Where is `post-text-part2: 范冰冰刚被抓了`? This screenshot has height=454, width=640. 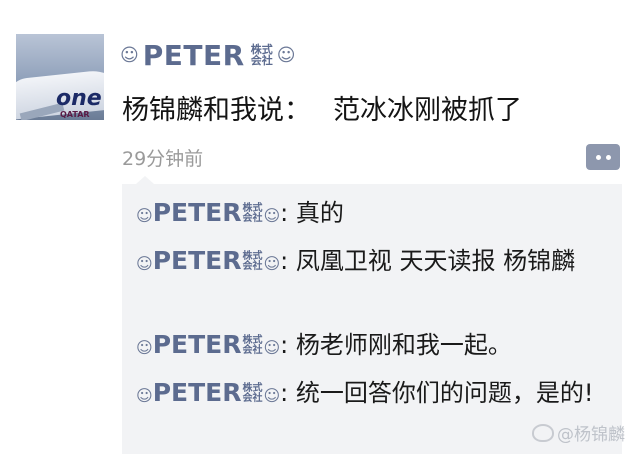 post-text-part2: 范冰冰刚被抓了 is located at coordinates (427, 110).